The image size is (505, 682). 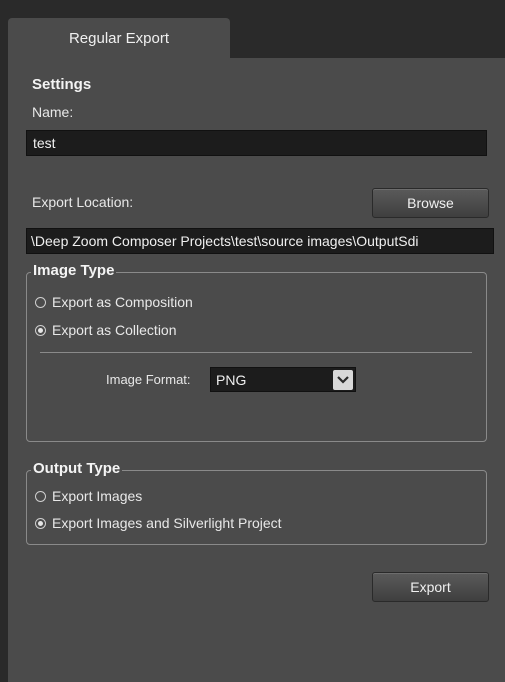 I want to click on output-type-legend: Output Type, so click(x=77, y=468).